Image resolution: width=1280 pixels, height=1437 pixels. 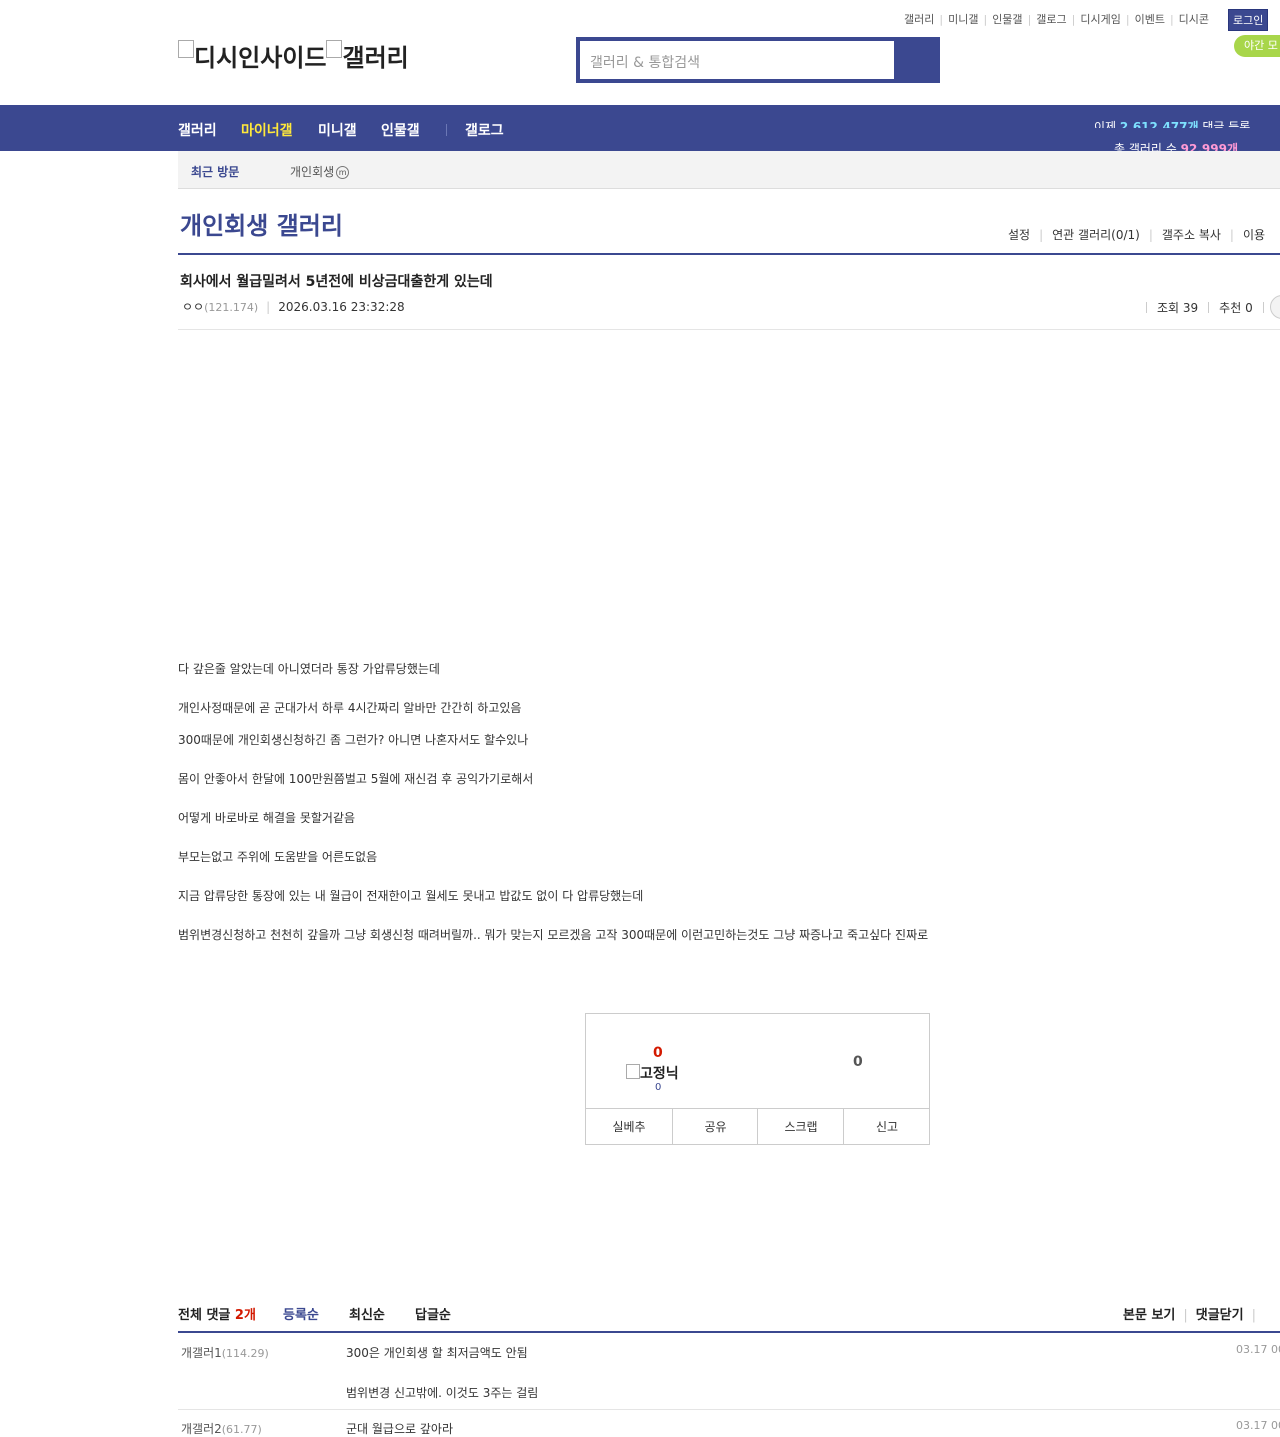 What do you see at coordinates (858, 1062) in the screenshot?
I see `downvote-count: 0` at bounding box center [858, 1062].